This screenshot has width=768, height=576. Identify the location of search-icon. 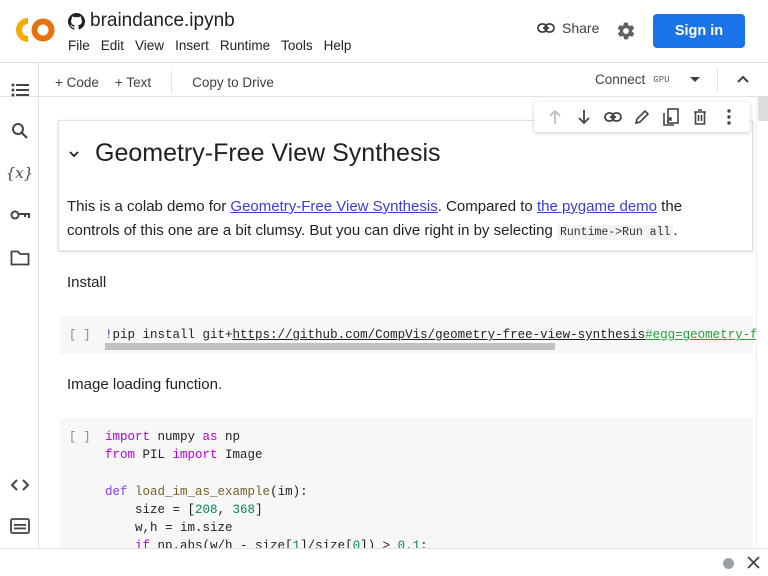
(19, 130).